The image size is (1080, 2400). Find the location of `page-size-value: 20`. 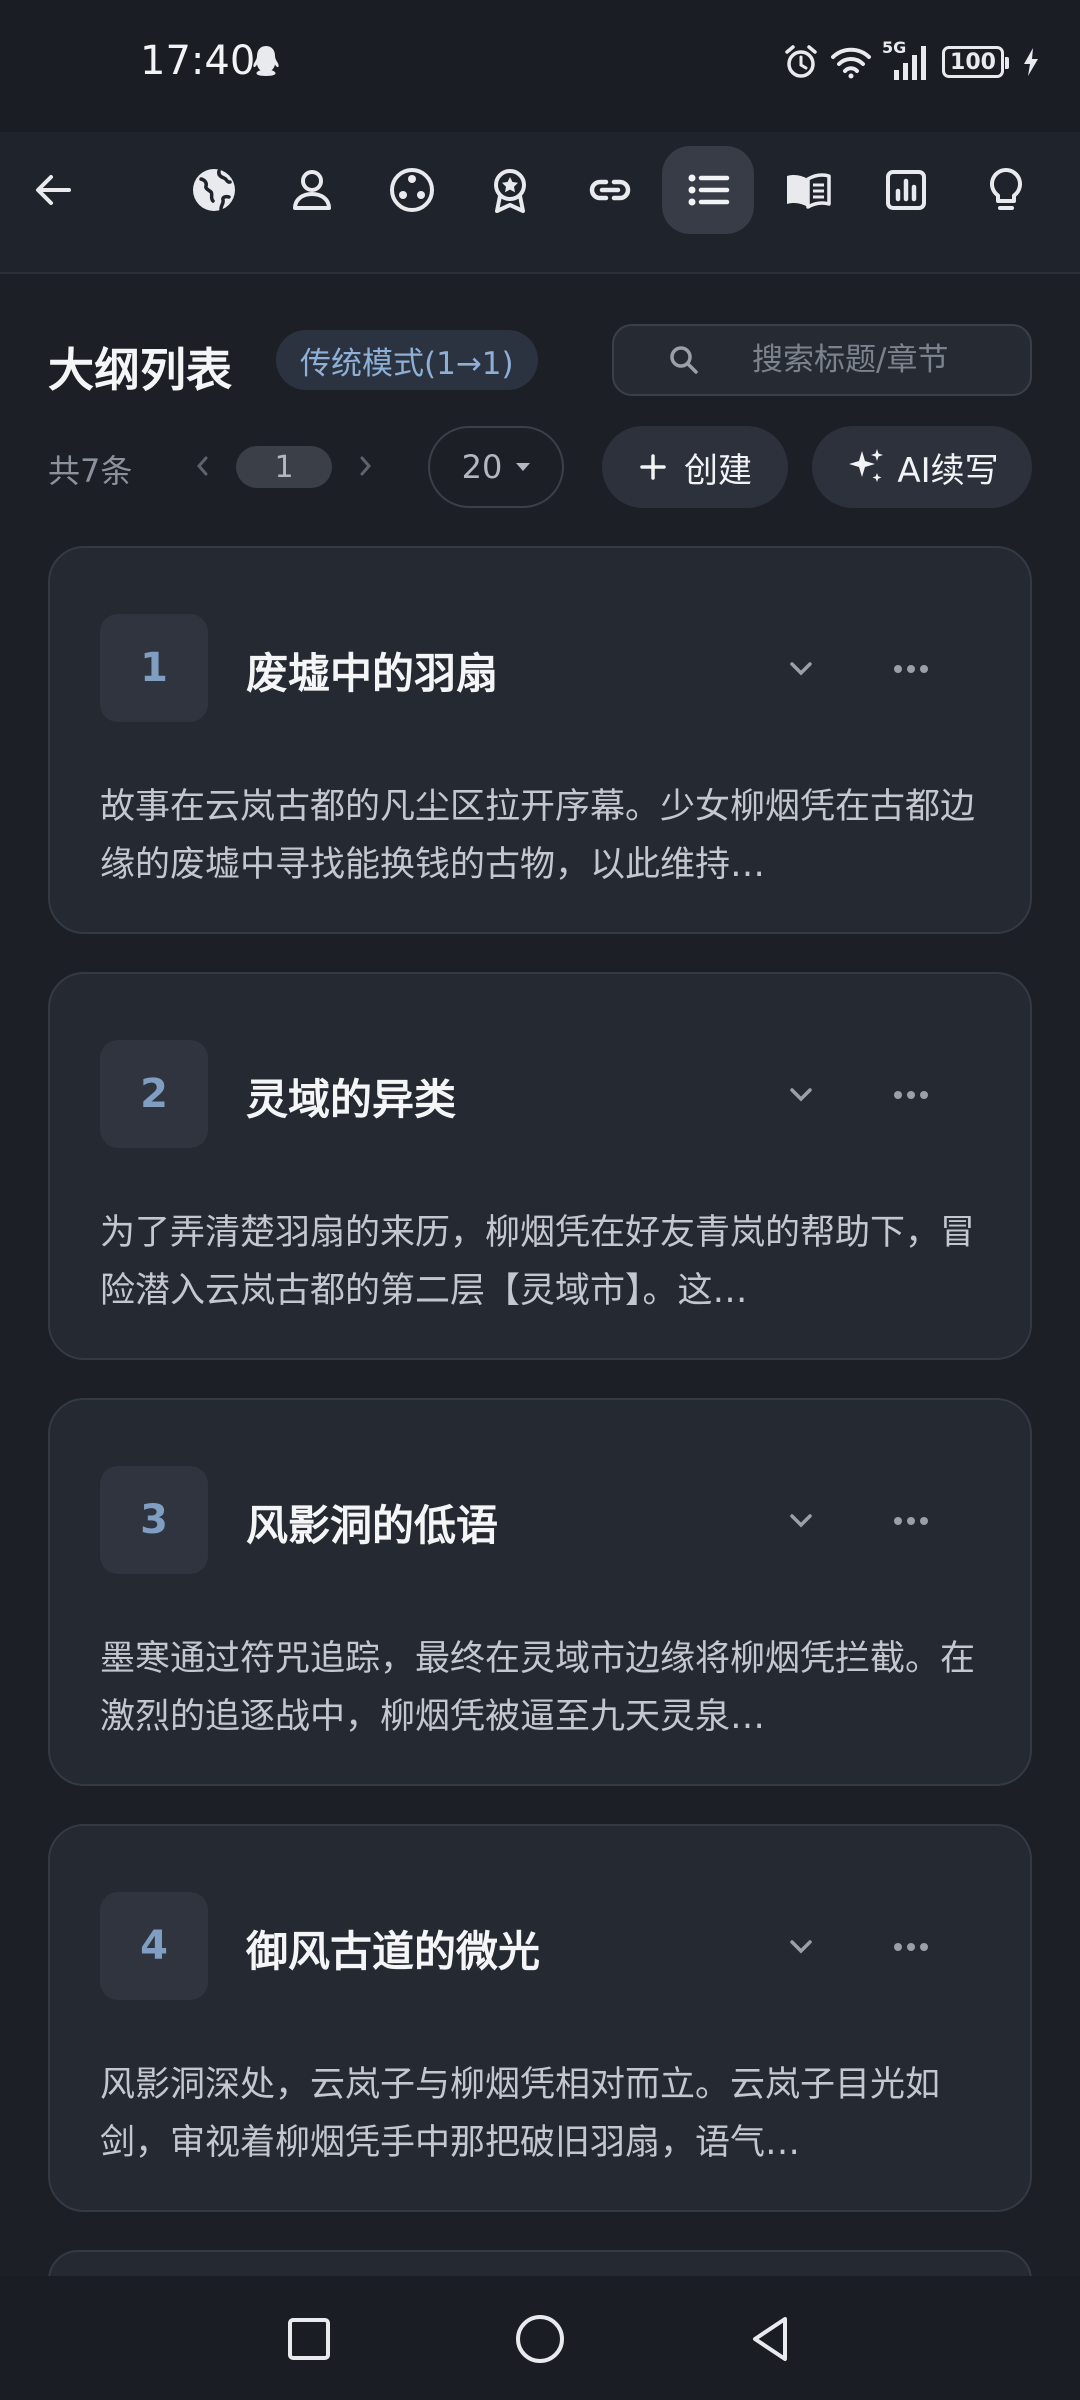

page-size-value: 20 is located at coordinates (482, 467).